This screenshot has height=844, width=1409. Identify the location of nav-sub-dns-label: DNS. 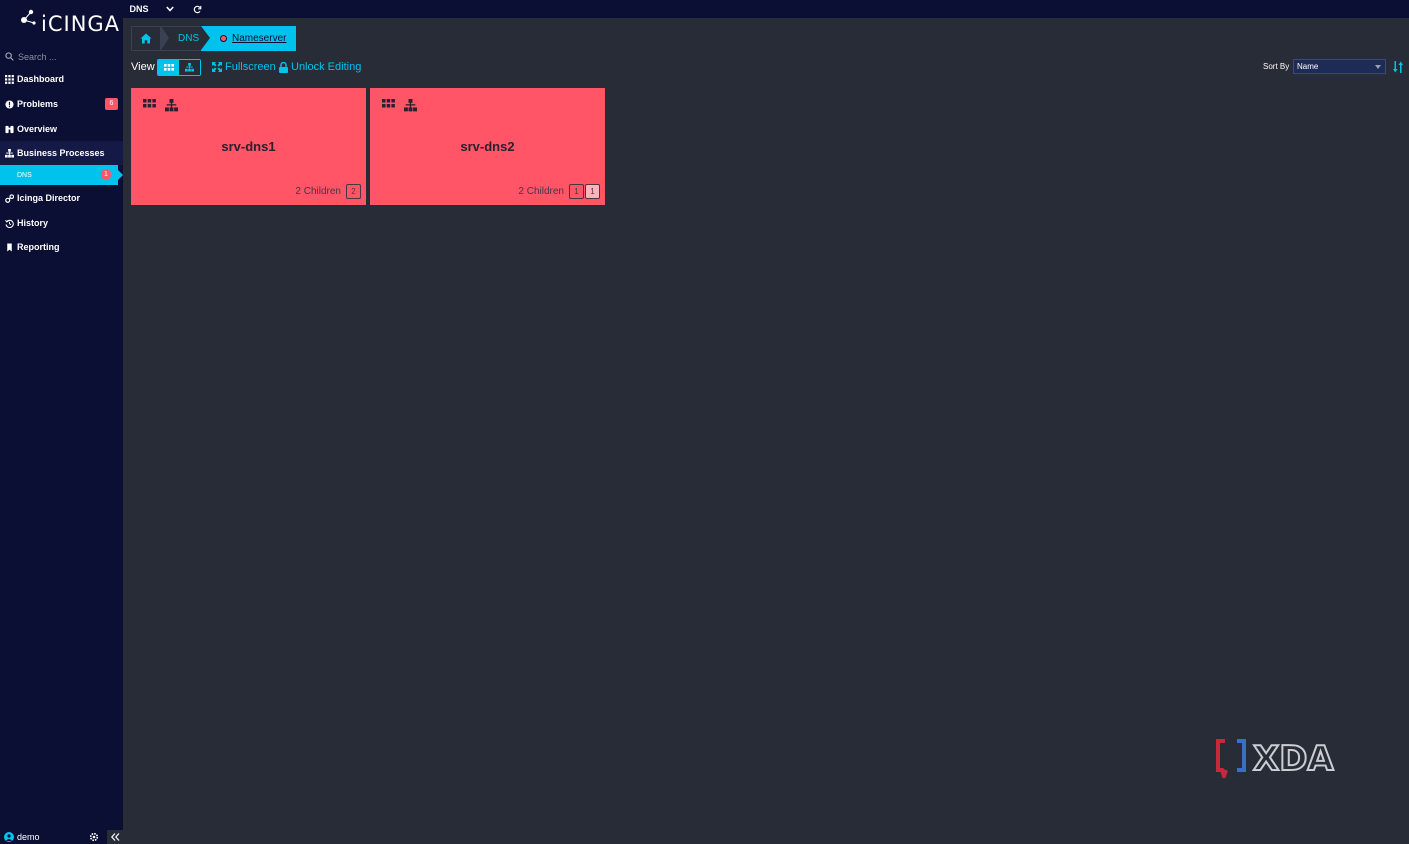
(24, 175).